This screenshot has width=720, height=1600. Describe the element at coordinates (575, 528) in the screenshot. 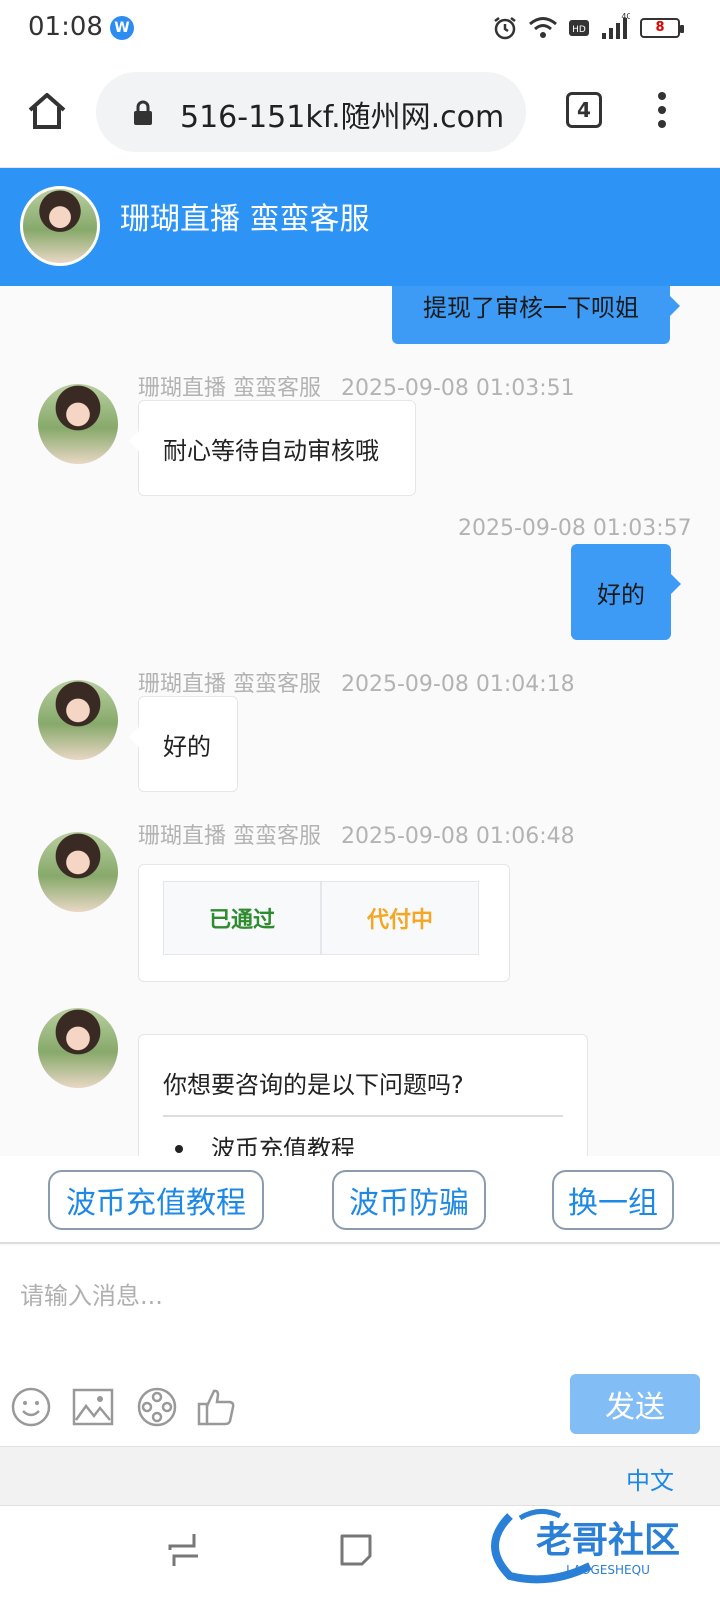

I see `message-time: 2025-09-08 01:03:57` at that location.